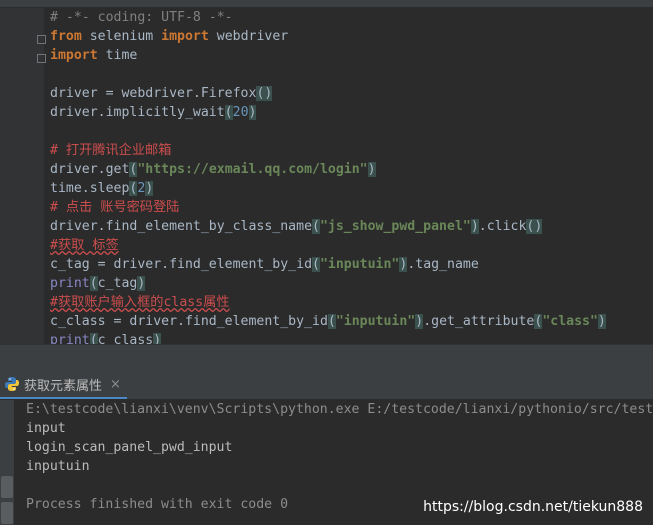  I want to click on run-tab-label: 获取元素属性, so click(63, 386).